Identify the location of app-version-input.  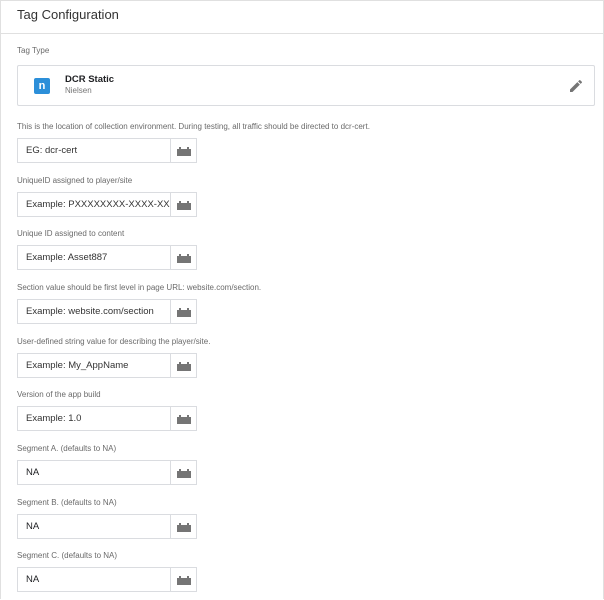
(93, 418).